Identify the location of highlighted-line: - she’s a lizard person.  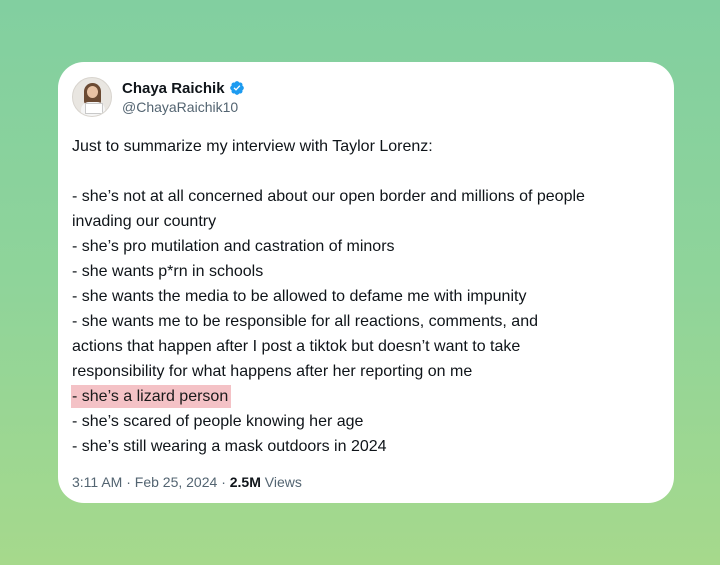
(151, 396).